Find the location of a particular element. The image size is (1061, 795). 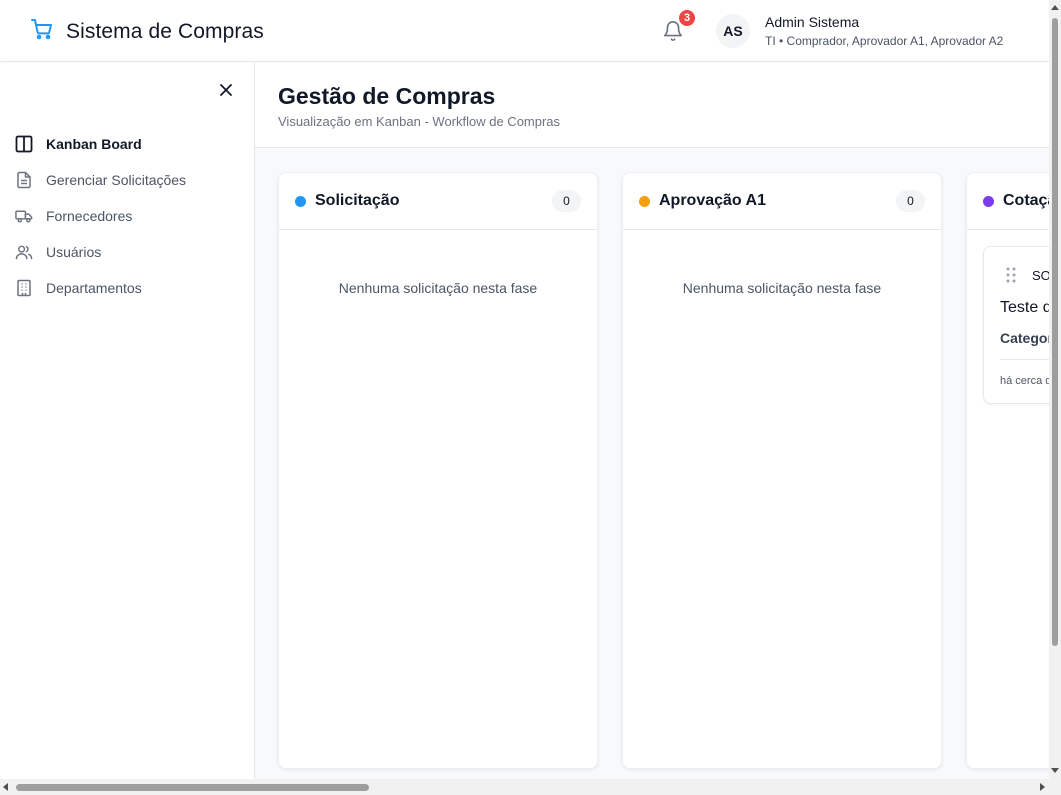

scroll-up-arrow-icon is located at coordinates (1055, 7).